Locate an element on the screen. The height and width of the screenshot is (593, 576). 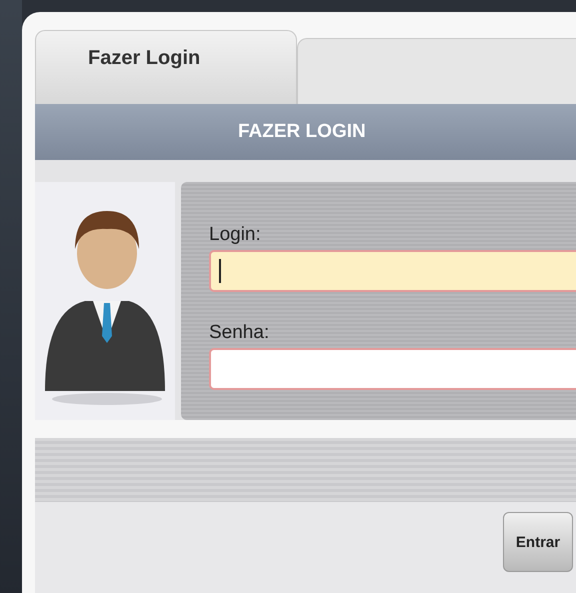
header-title: FAZER LOGIN is located at coordinates (302, 132).